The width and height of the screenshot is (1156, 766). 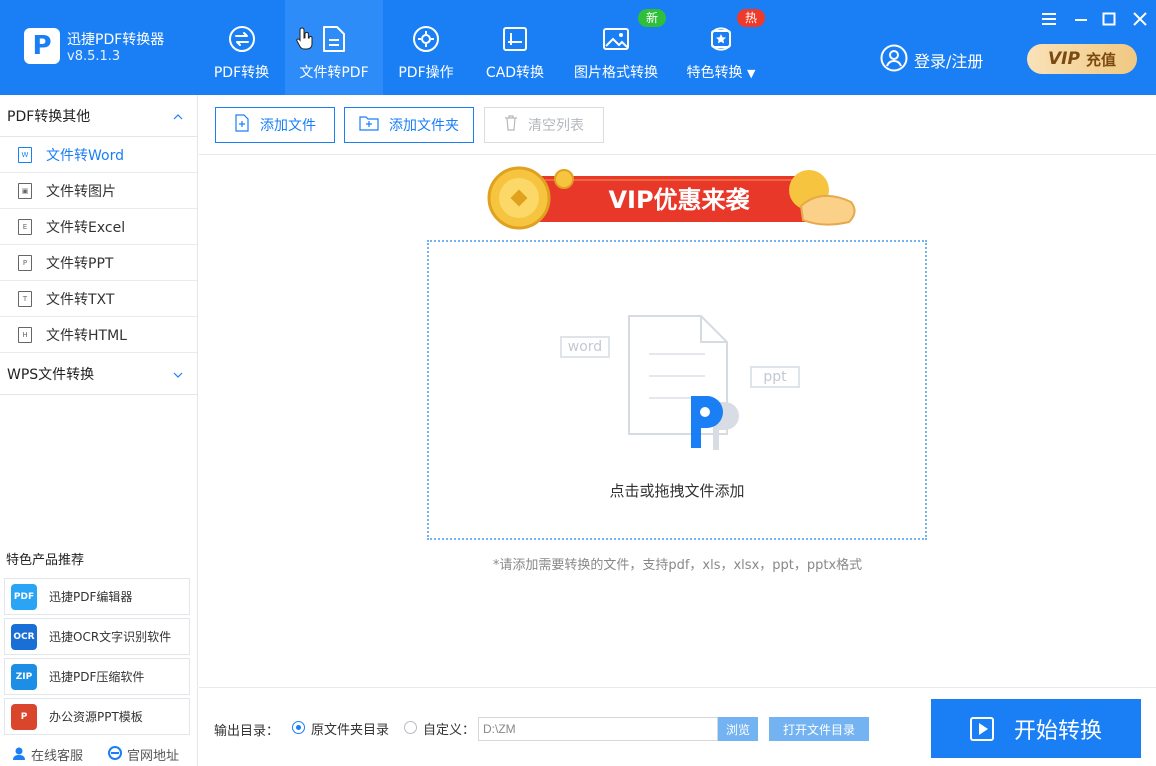 I want to click on tab-label: PDF转换, so click(x=241, y=73).